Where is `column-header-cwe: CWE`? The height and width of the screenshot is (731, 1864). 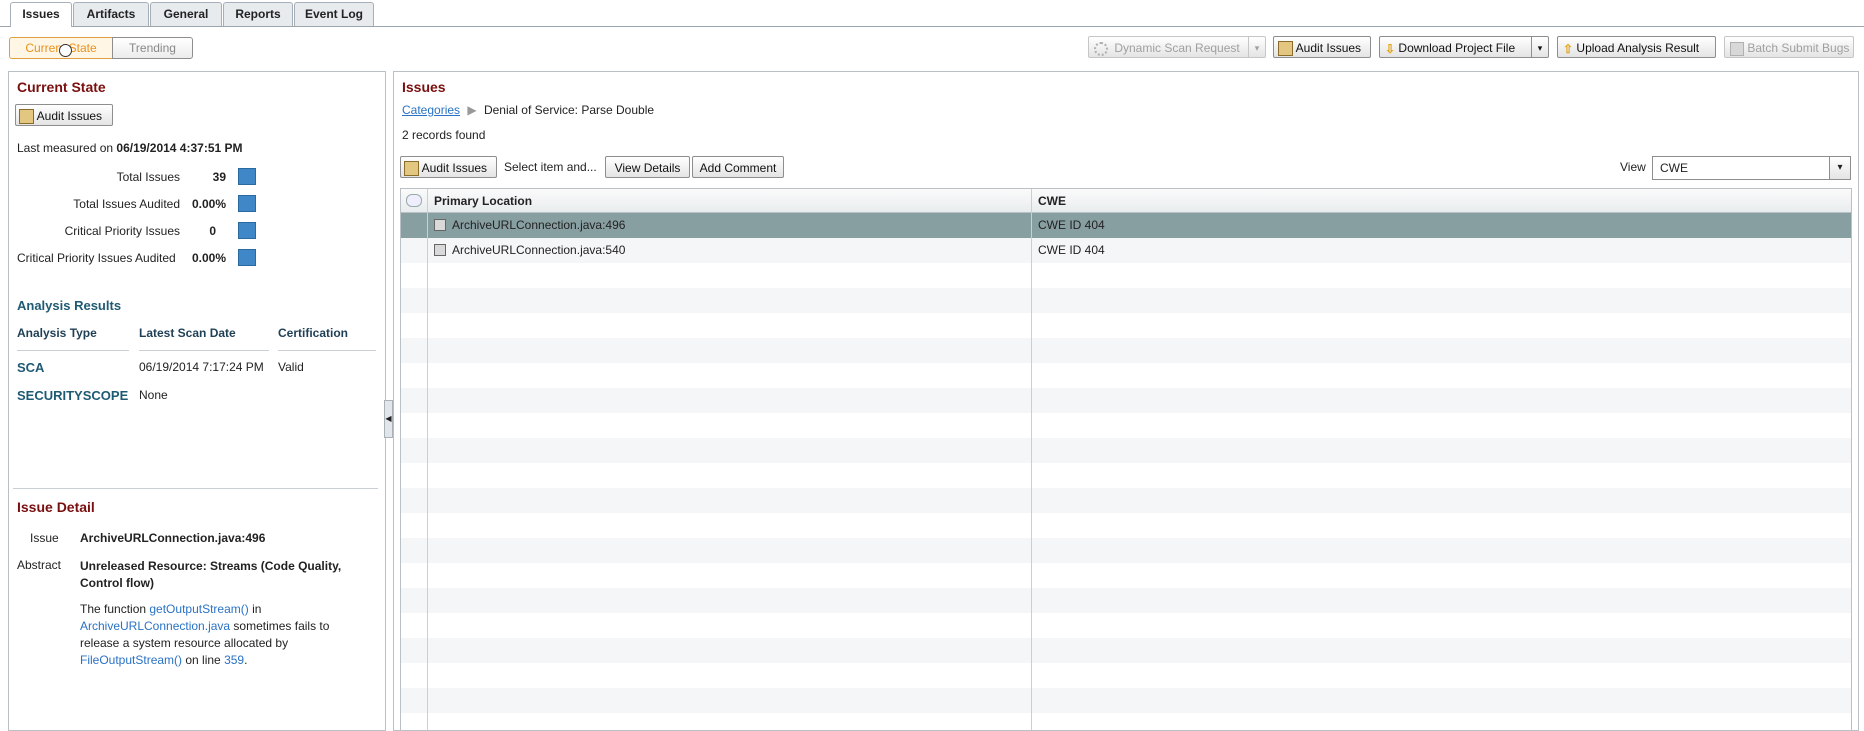 column-header-cwe: CWE is located at coordinates (1052, 201).